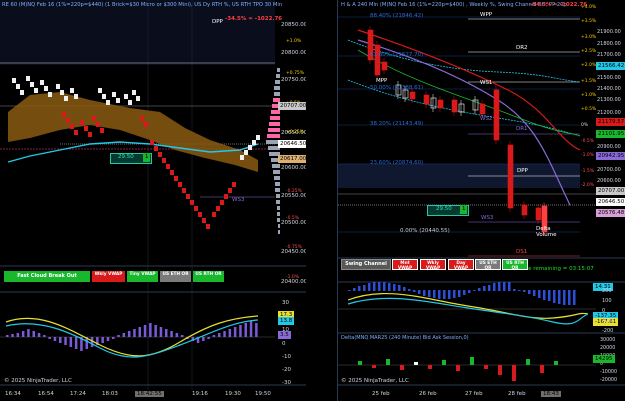 This screenshot has height=401, width=625. What do you see at coordinates (293, 106) in the screenshot?
I see `left-price-tag: 20707.00` at bounding box center [293, 106].